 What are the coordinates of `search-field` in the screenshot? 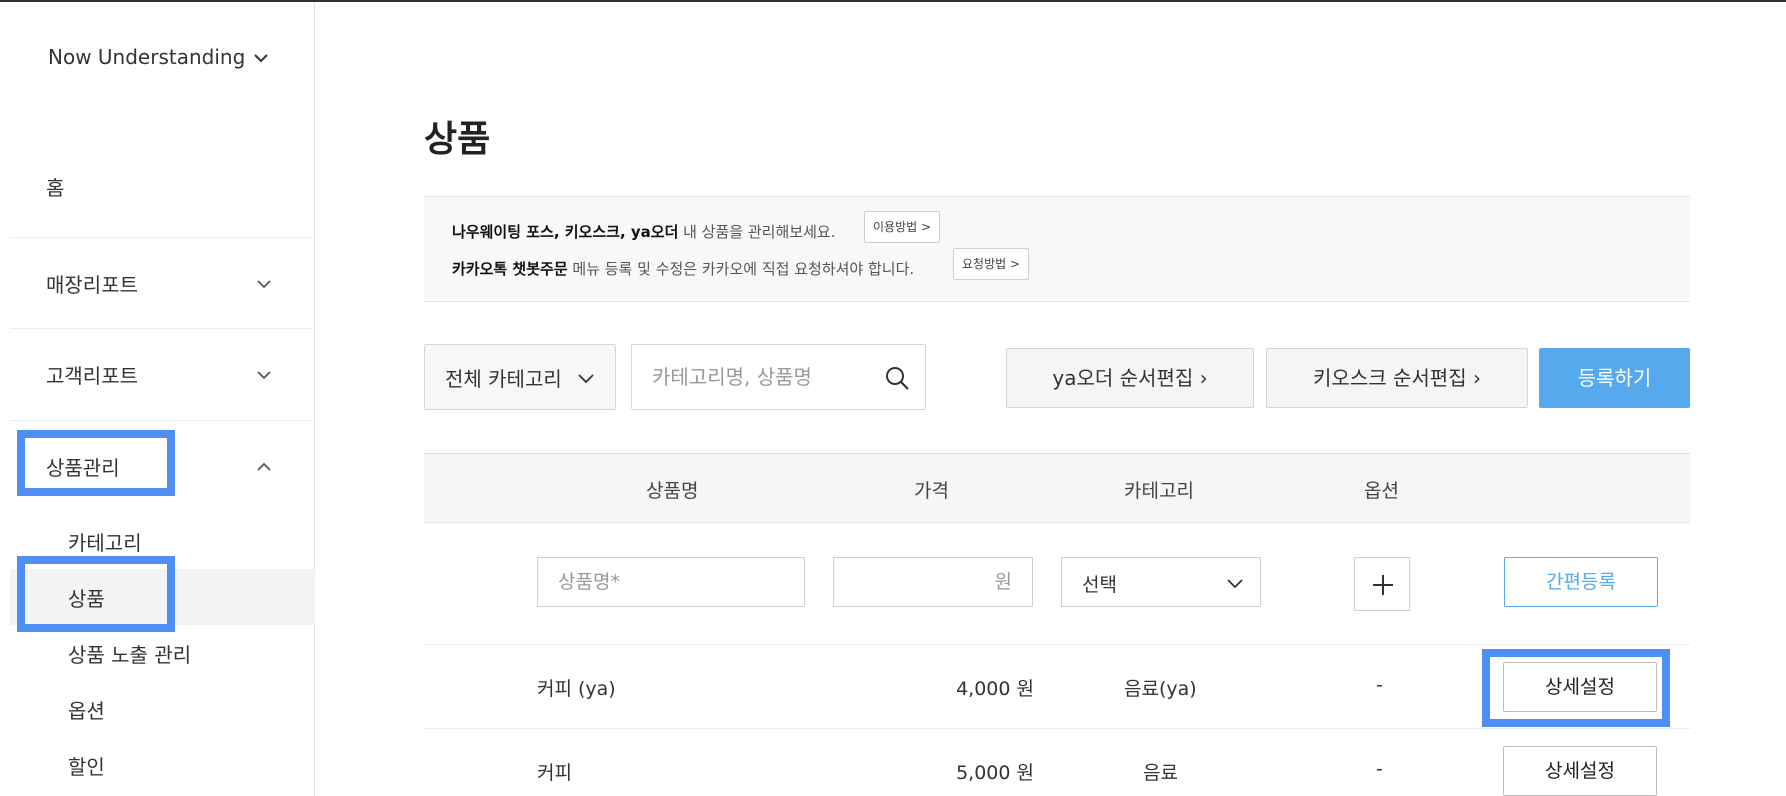 It's located at (778, 377).